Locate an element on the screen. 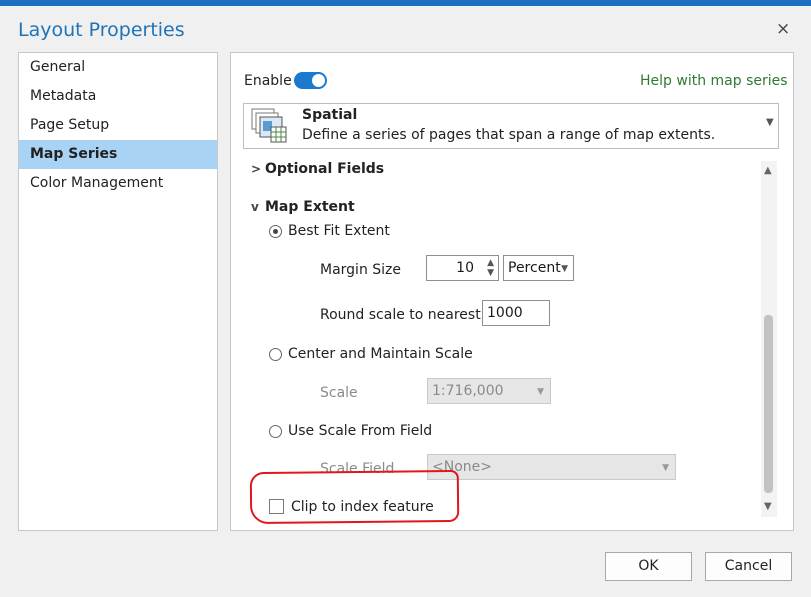 The height and width of the screenshot is (597, 811). dialog-title: Layout Properties is located at coordinates (101, 30).